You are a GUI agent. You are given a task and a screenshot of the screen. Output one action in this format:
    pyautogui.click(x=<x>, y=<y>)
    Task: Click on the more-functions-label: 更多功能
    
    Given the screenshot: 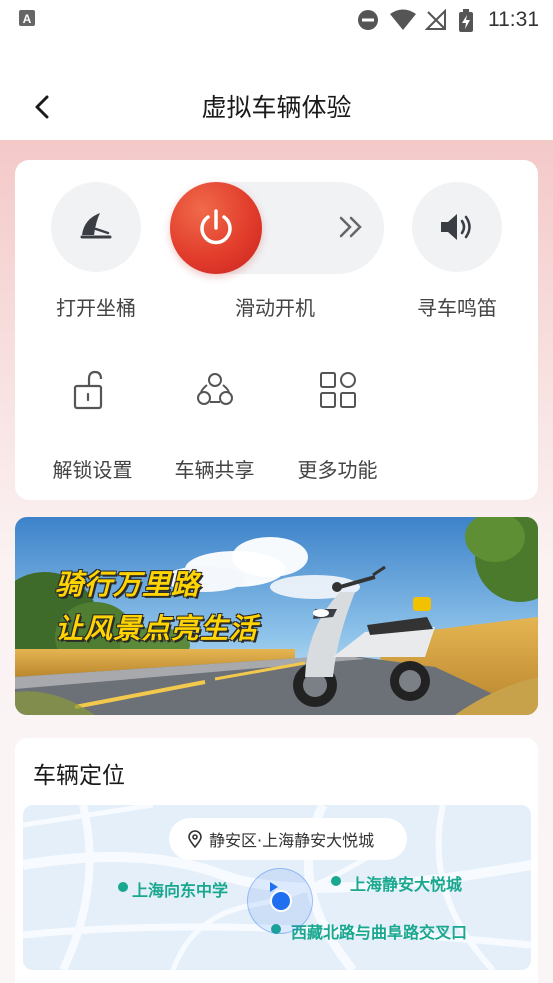 What is the action you would take?
    pyautogui.click(x=337, y=470)
    